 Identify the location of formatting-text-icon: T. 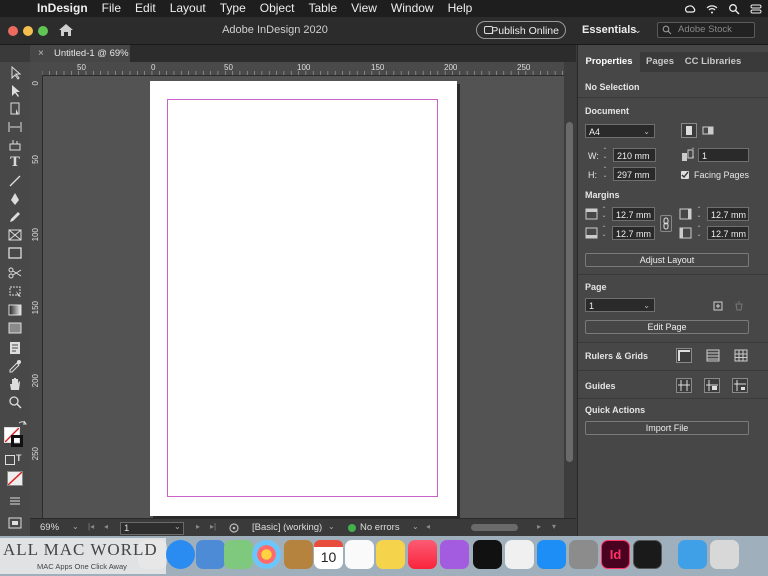
(19, 458).